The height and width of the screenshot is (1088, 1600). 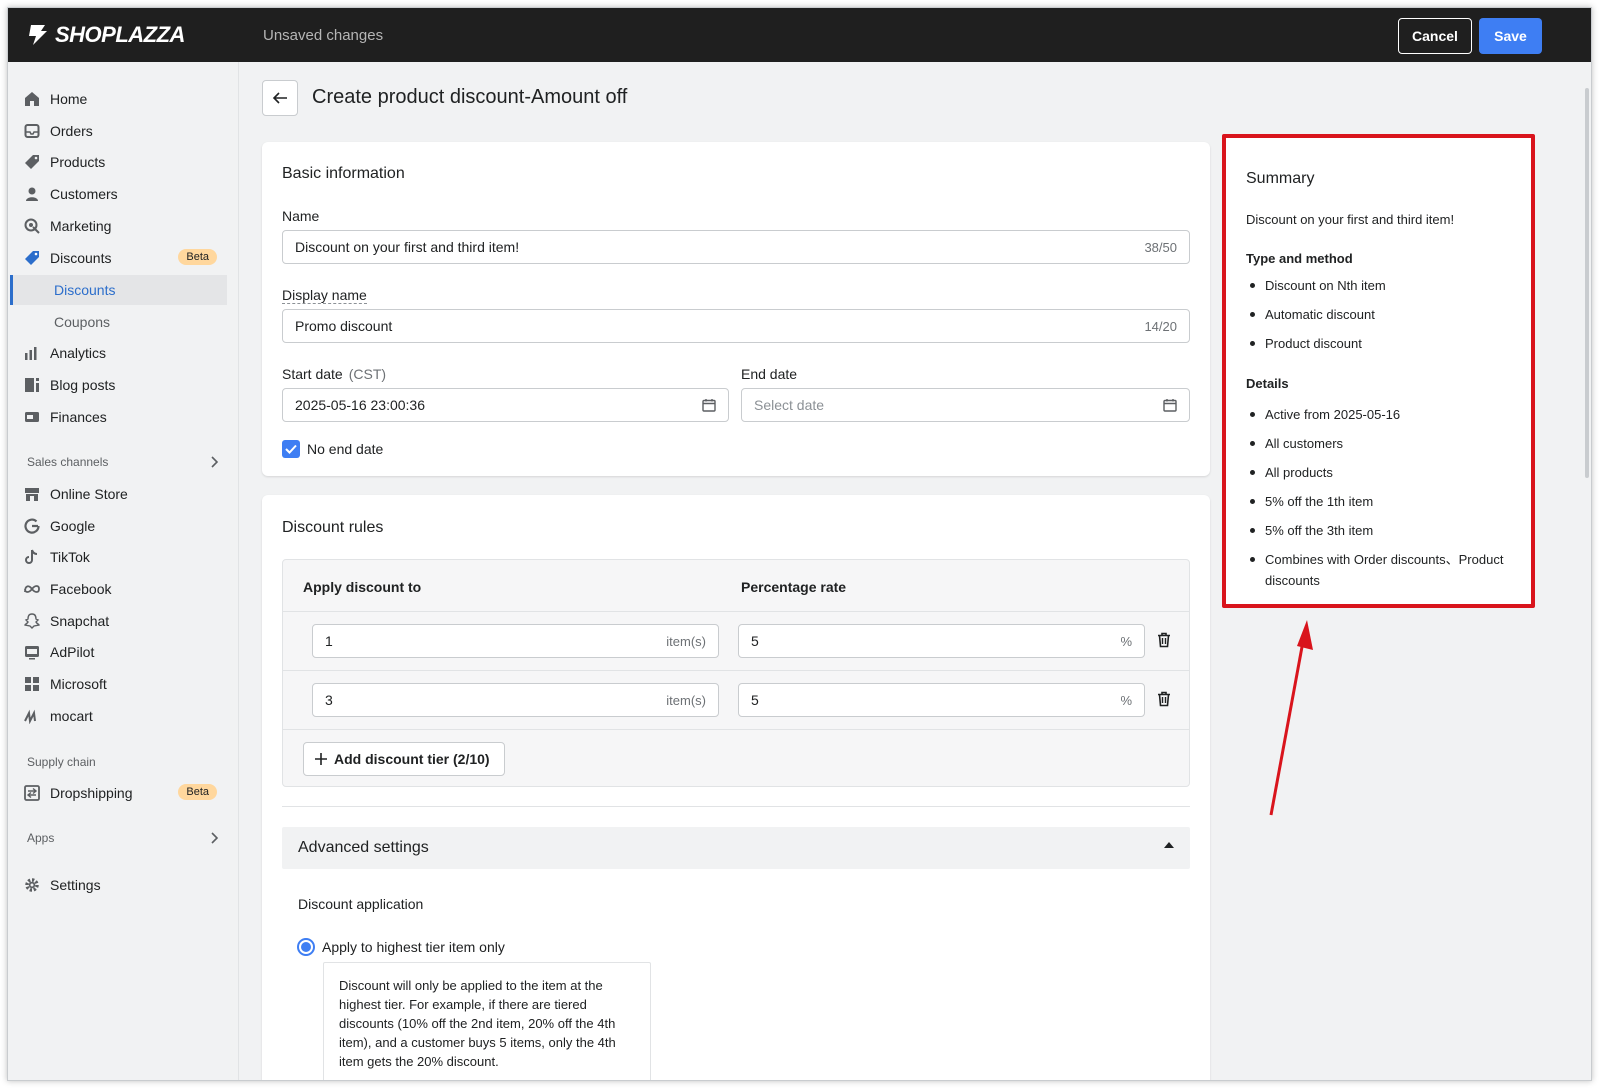 What do you see at coordinates (123, 462) in the screenshot?
I see `sales-channels-header: Sales channels` at bounding box center [123, 462].